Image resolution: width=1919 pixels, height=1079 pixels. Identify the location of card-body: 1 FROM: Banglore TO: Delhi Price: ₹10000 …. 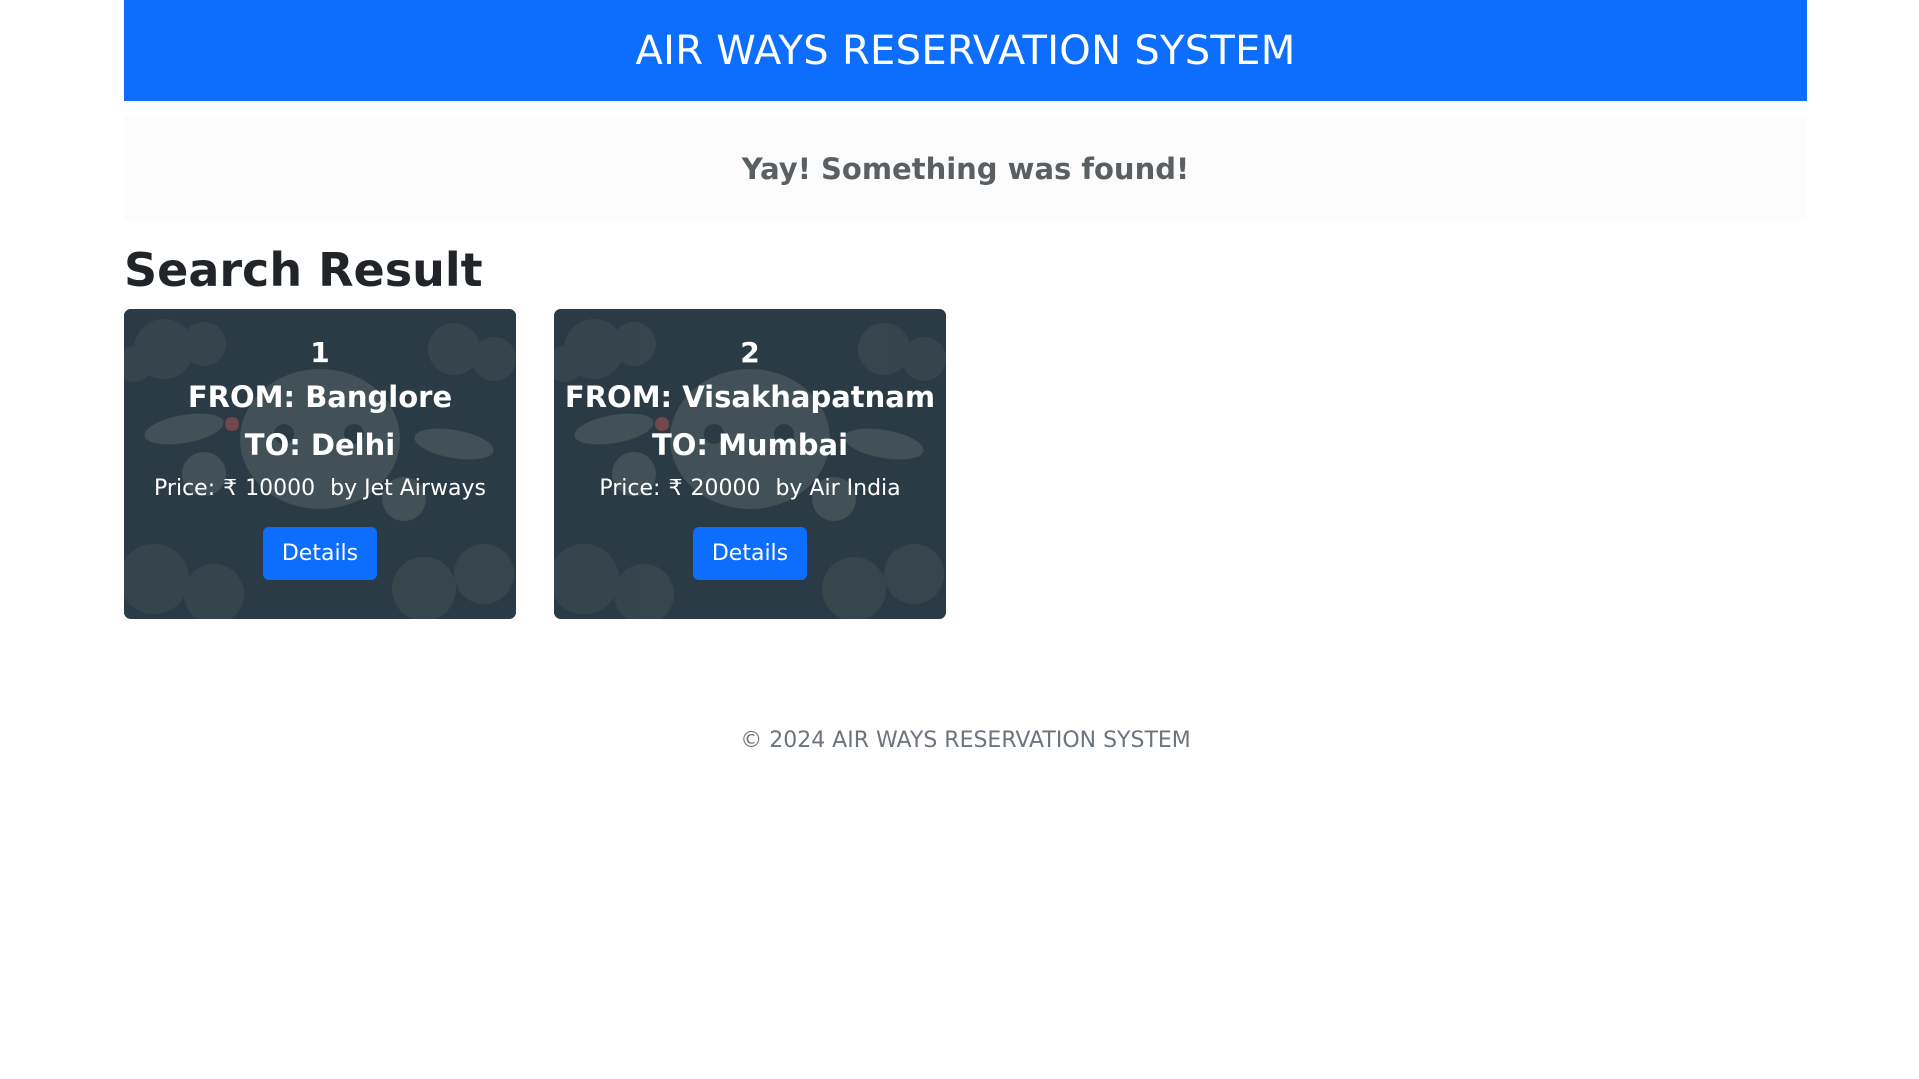
(320, 444).